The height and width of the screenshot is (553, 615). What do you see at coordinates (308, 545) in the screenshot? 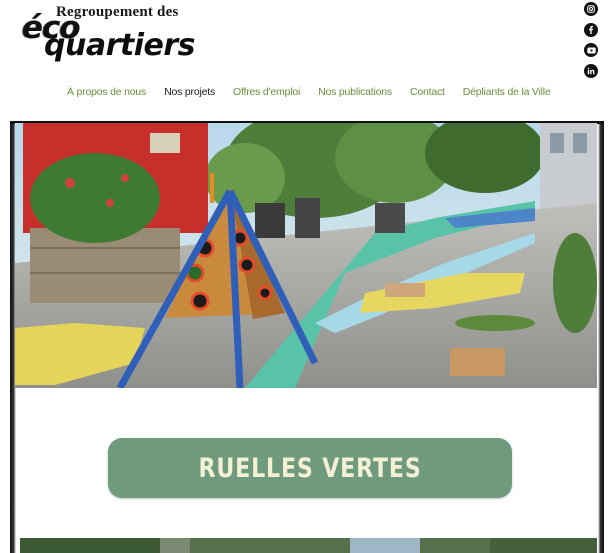
I see `secondary-image` at bounding box center [308, 545].